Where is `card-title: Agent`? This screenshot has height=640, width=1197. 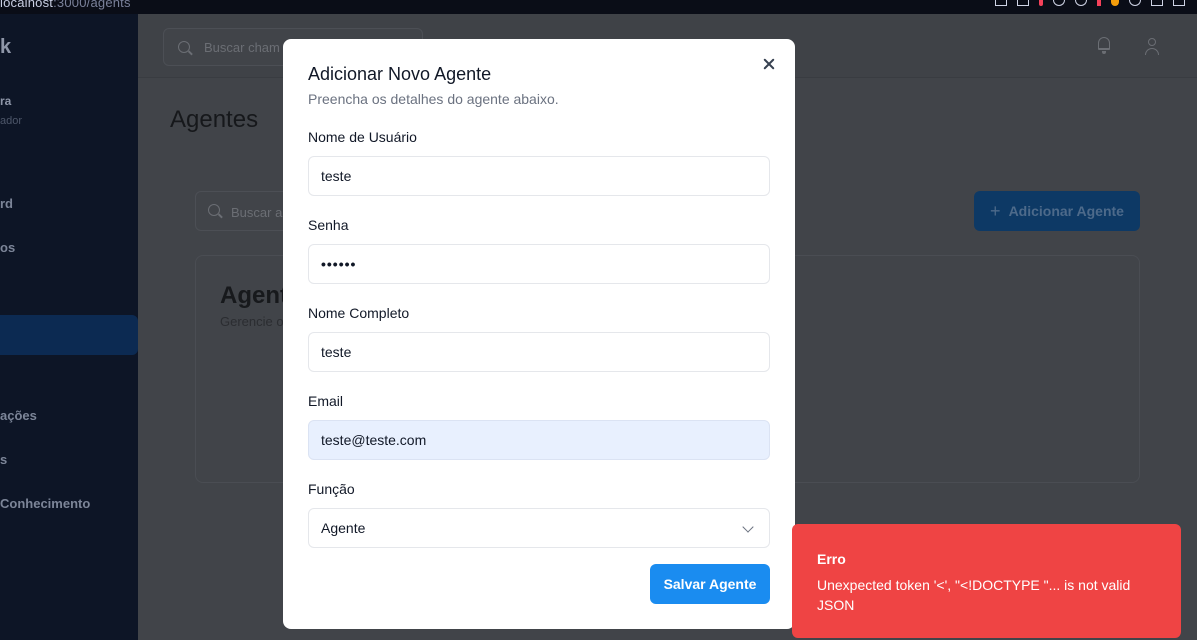
card-title: Agent is located at coordinates (254, 295).